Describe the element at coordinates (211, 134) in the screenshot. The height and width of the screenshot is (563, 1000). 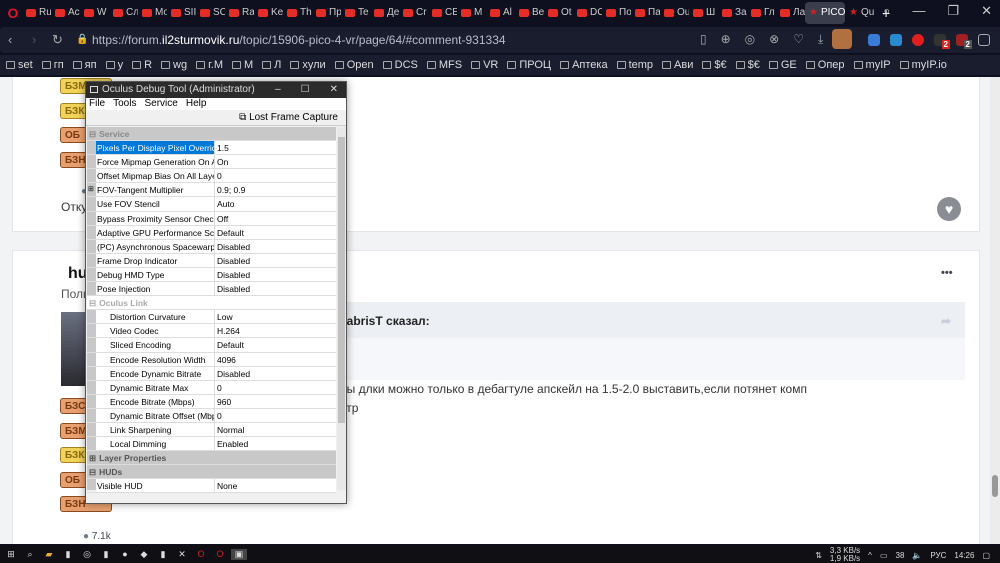
I see `category-service: ⊟ Service` at that location.